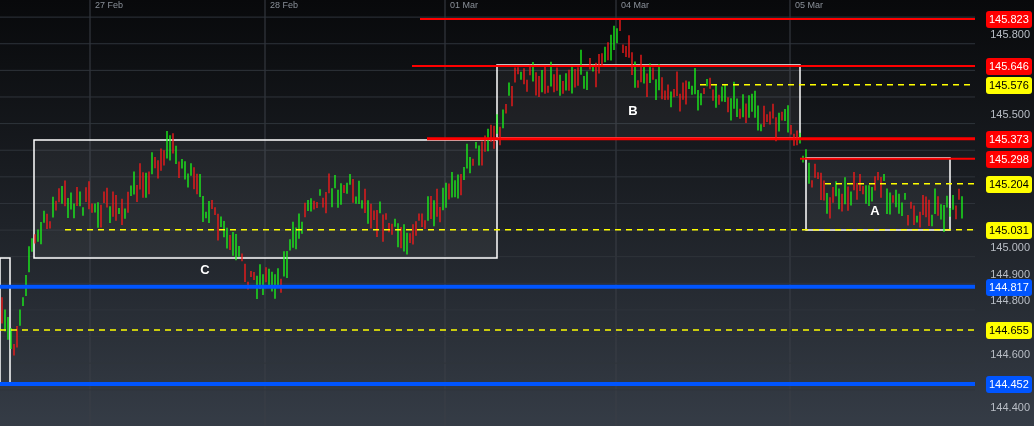 This screenshot has width=1034, height=426. I want to click on price-tick-label: 144.800, so click(1010, 301).